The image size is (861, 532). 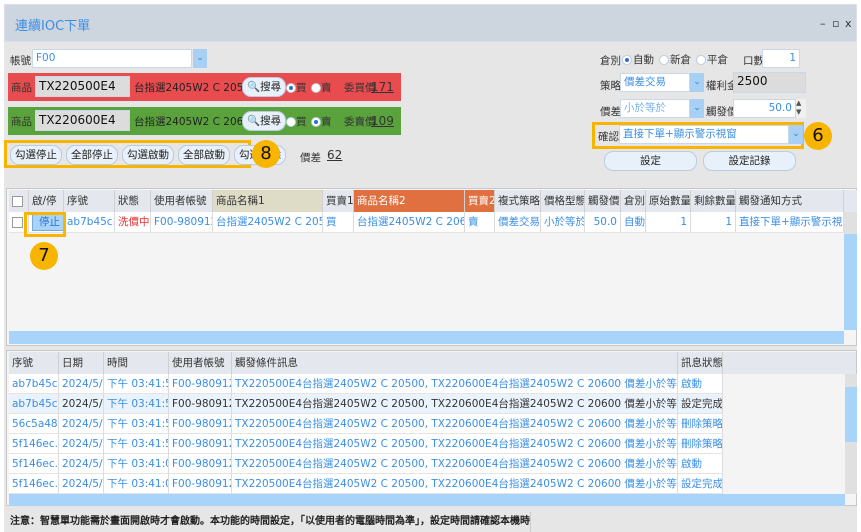 What do you see at coordinates (382, 121) in the screenshot?
I see `product2-price-link: 109` at bounding box center [382, 121].